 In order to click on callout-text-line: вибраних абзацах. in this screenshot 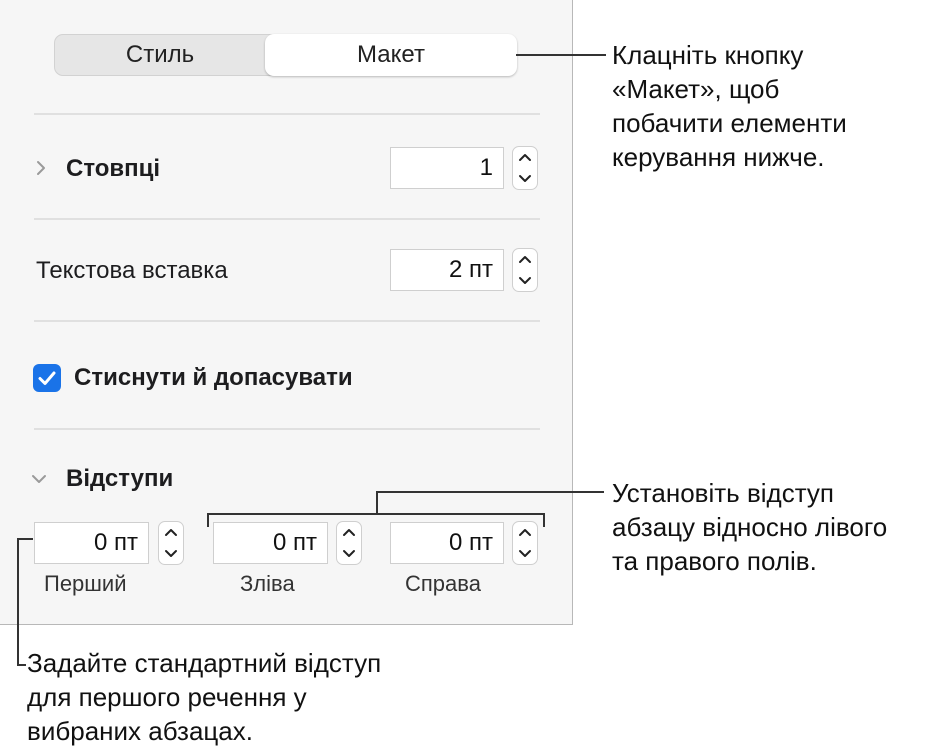, I will do `click(140, 731)`.